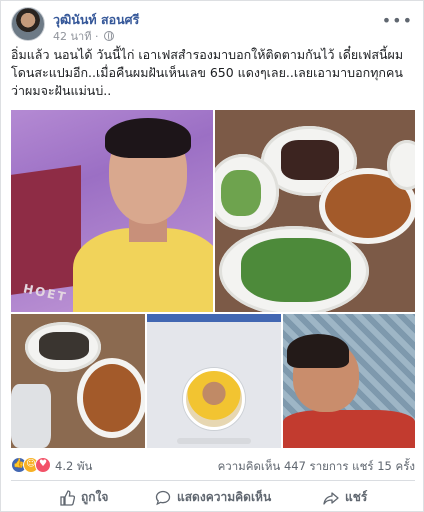 This screenshot has height=512, width=424. What do you see at coordinates (64, 346) in the screenshot?
I see `dark-food` at bounding box center [64, 346].